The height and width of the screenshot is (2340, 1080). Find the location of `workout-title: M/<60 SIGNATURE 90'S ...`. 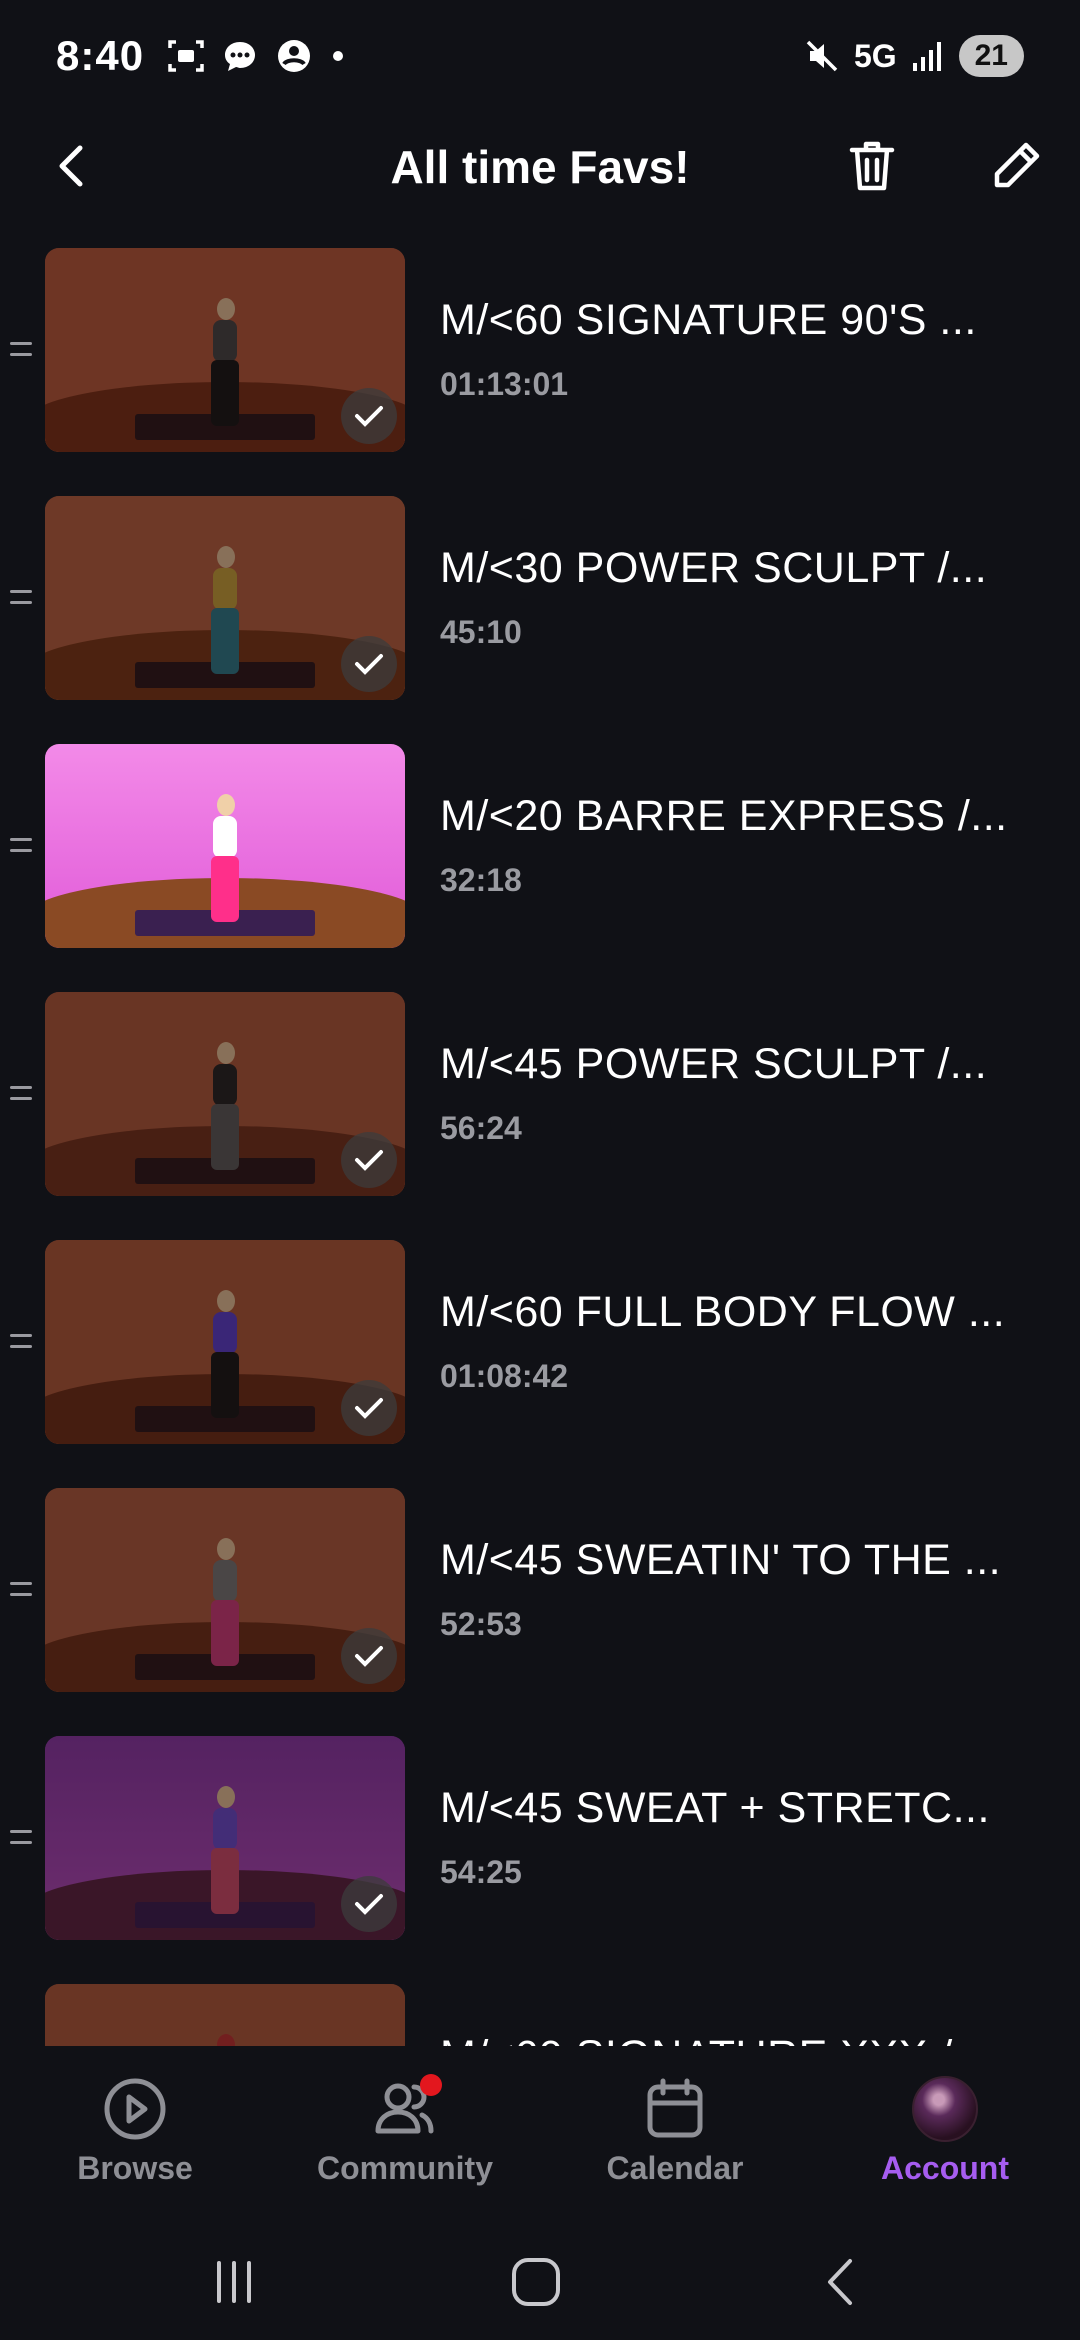

workout-title: M/<60 SIGNATURE 90'S ... is located at coordinates (708, 320).